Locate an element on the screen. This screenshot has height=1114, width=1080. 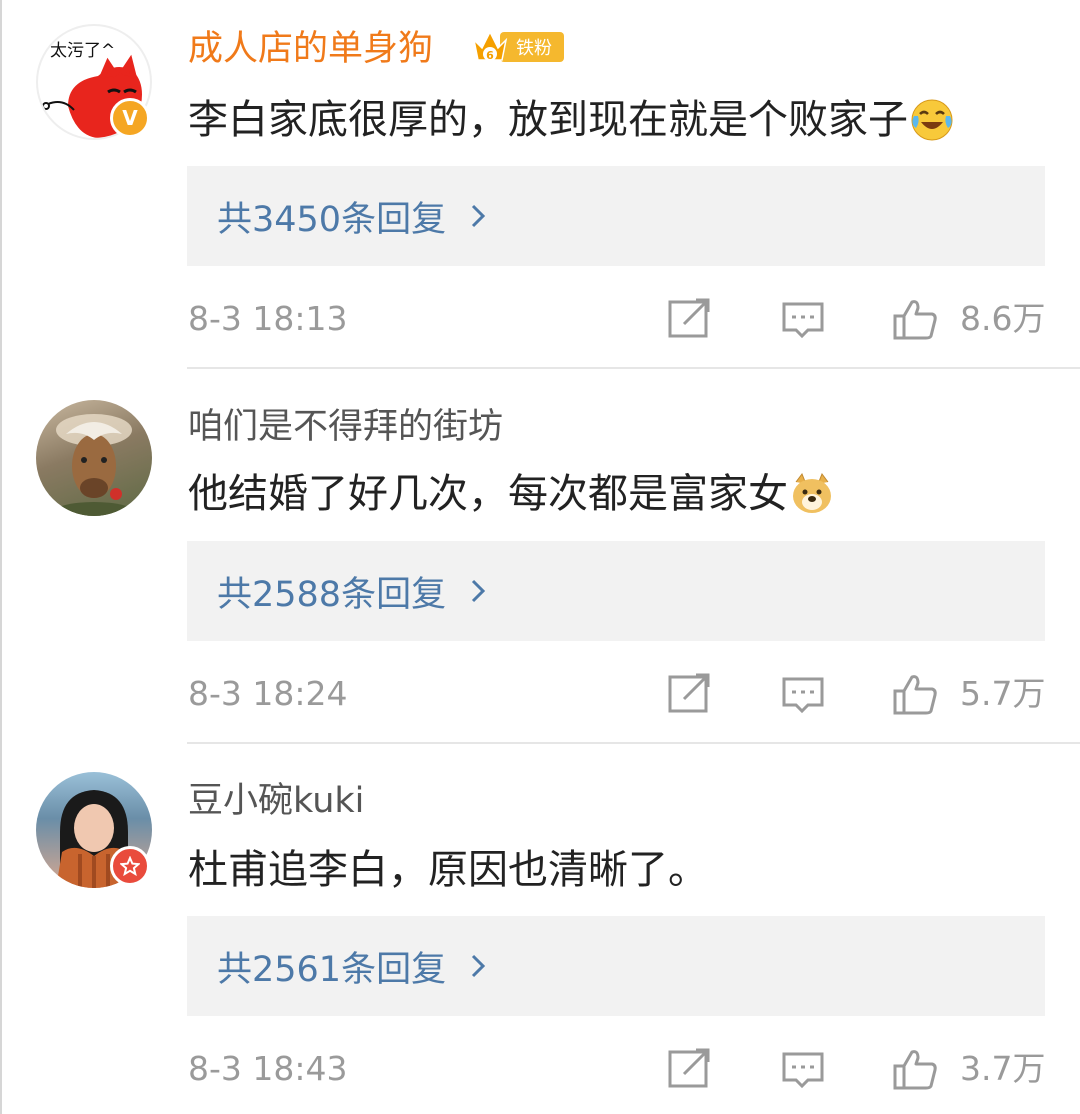
reply-count-text: 共3450条回复 is located at coordinates (332, 219).